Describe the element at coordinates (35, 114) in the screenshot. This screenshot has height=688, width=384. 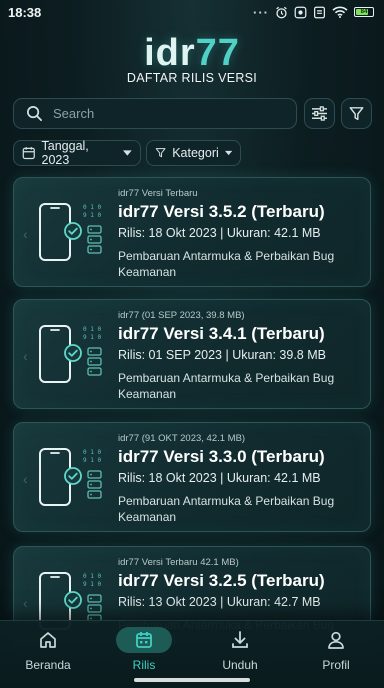
I see `search-icon` at that location.